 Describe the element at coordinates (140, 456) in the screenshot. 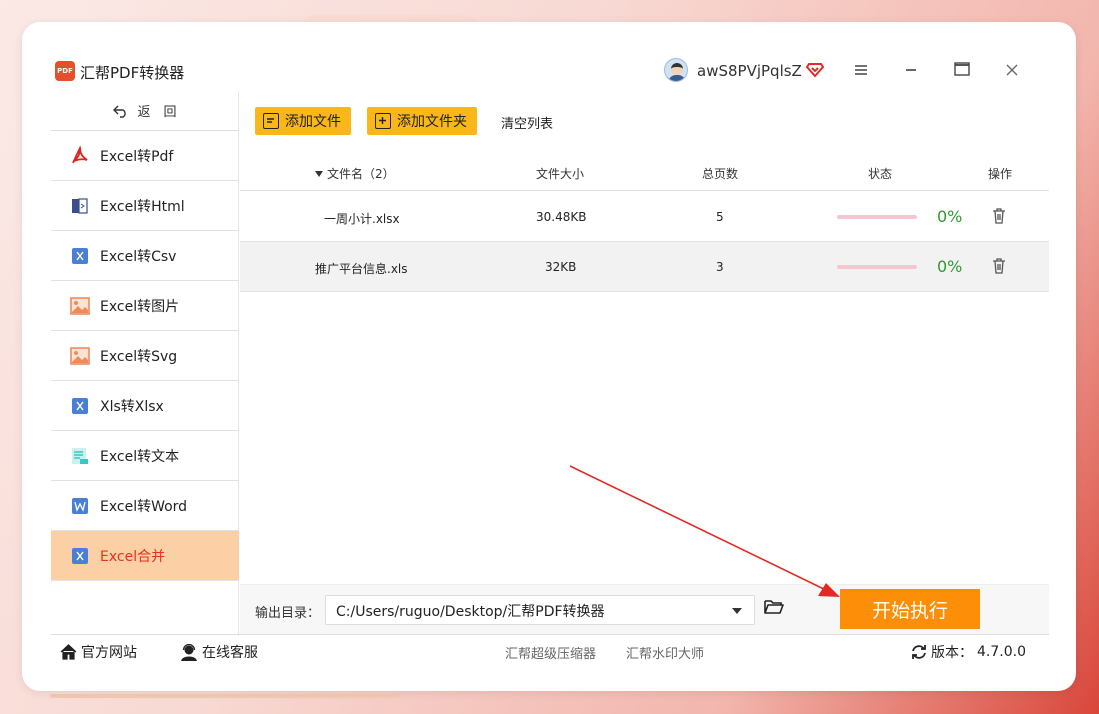

I see `sidebar-item-label: Excel转文本` at that location.